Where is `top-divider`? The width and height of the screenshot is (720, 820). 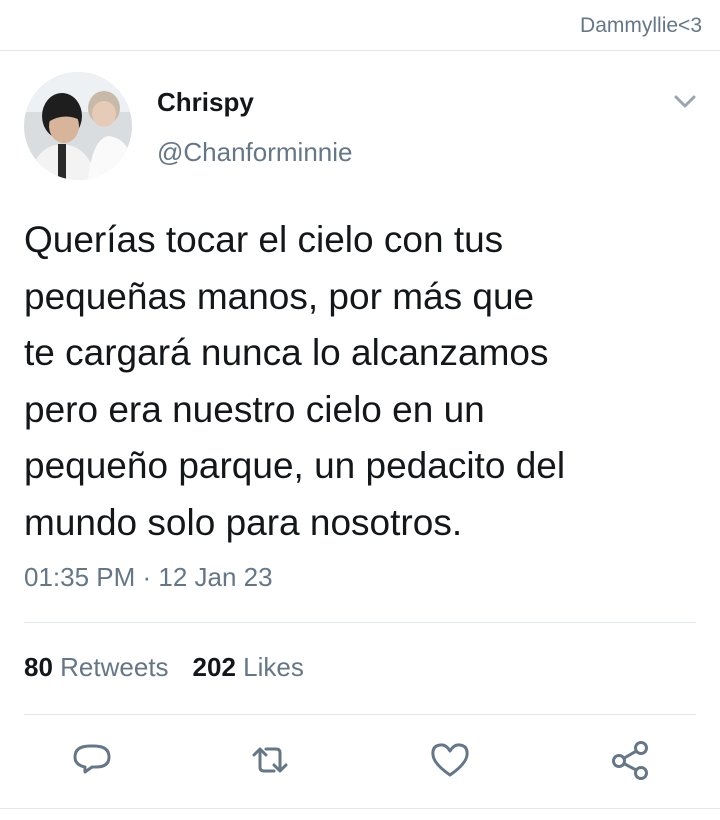 top-divider is located at coordinates (360, 50).